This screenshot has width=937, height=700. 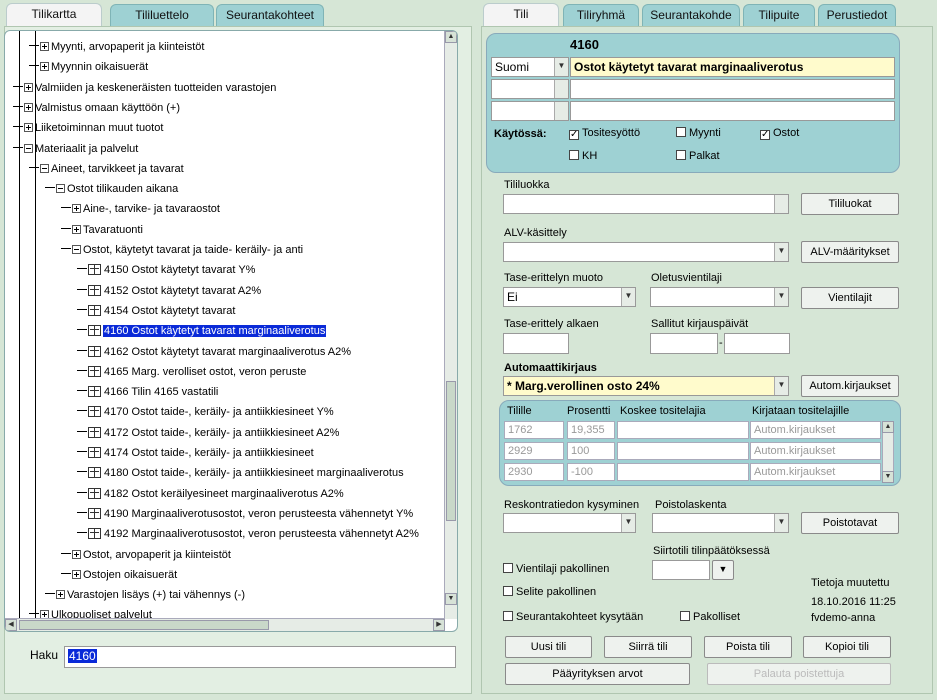 What do you see at coordinates (888, 452) in the screenshot?
I see `auto-table-scrollbar: ▲ ▼` at bounding box center [888, 452].